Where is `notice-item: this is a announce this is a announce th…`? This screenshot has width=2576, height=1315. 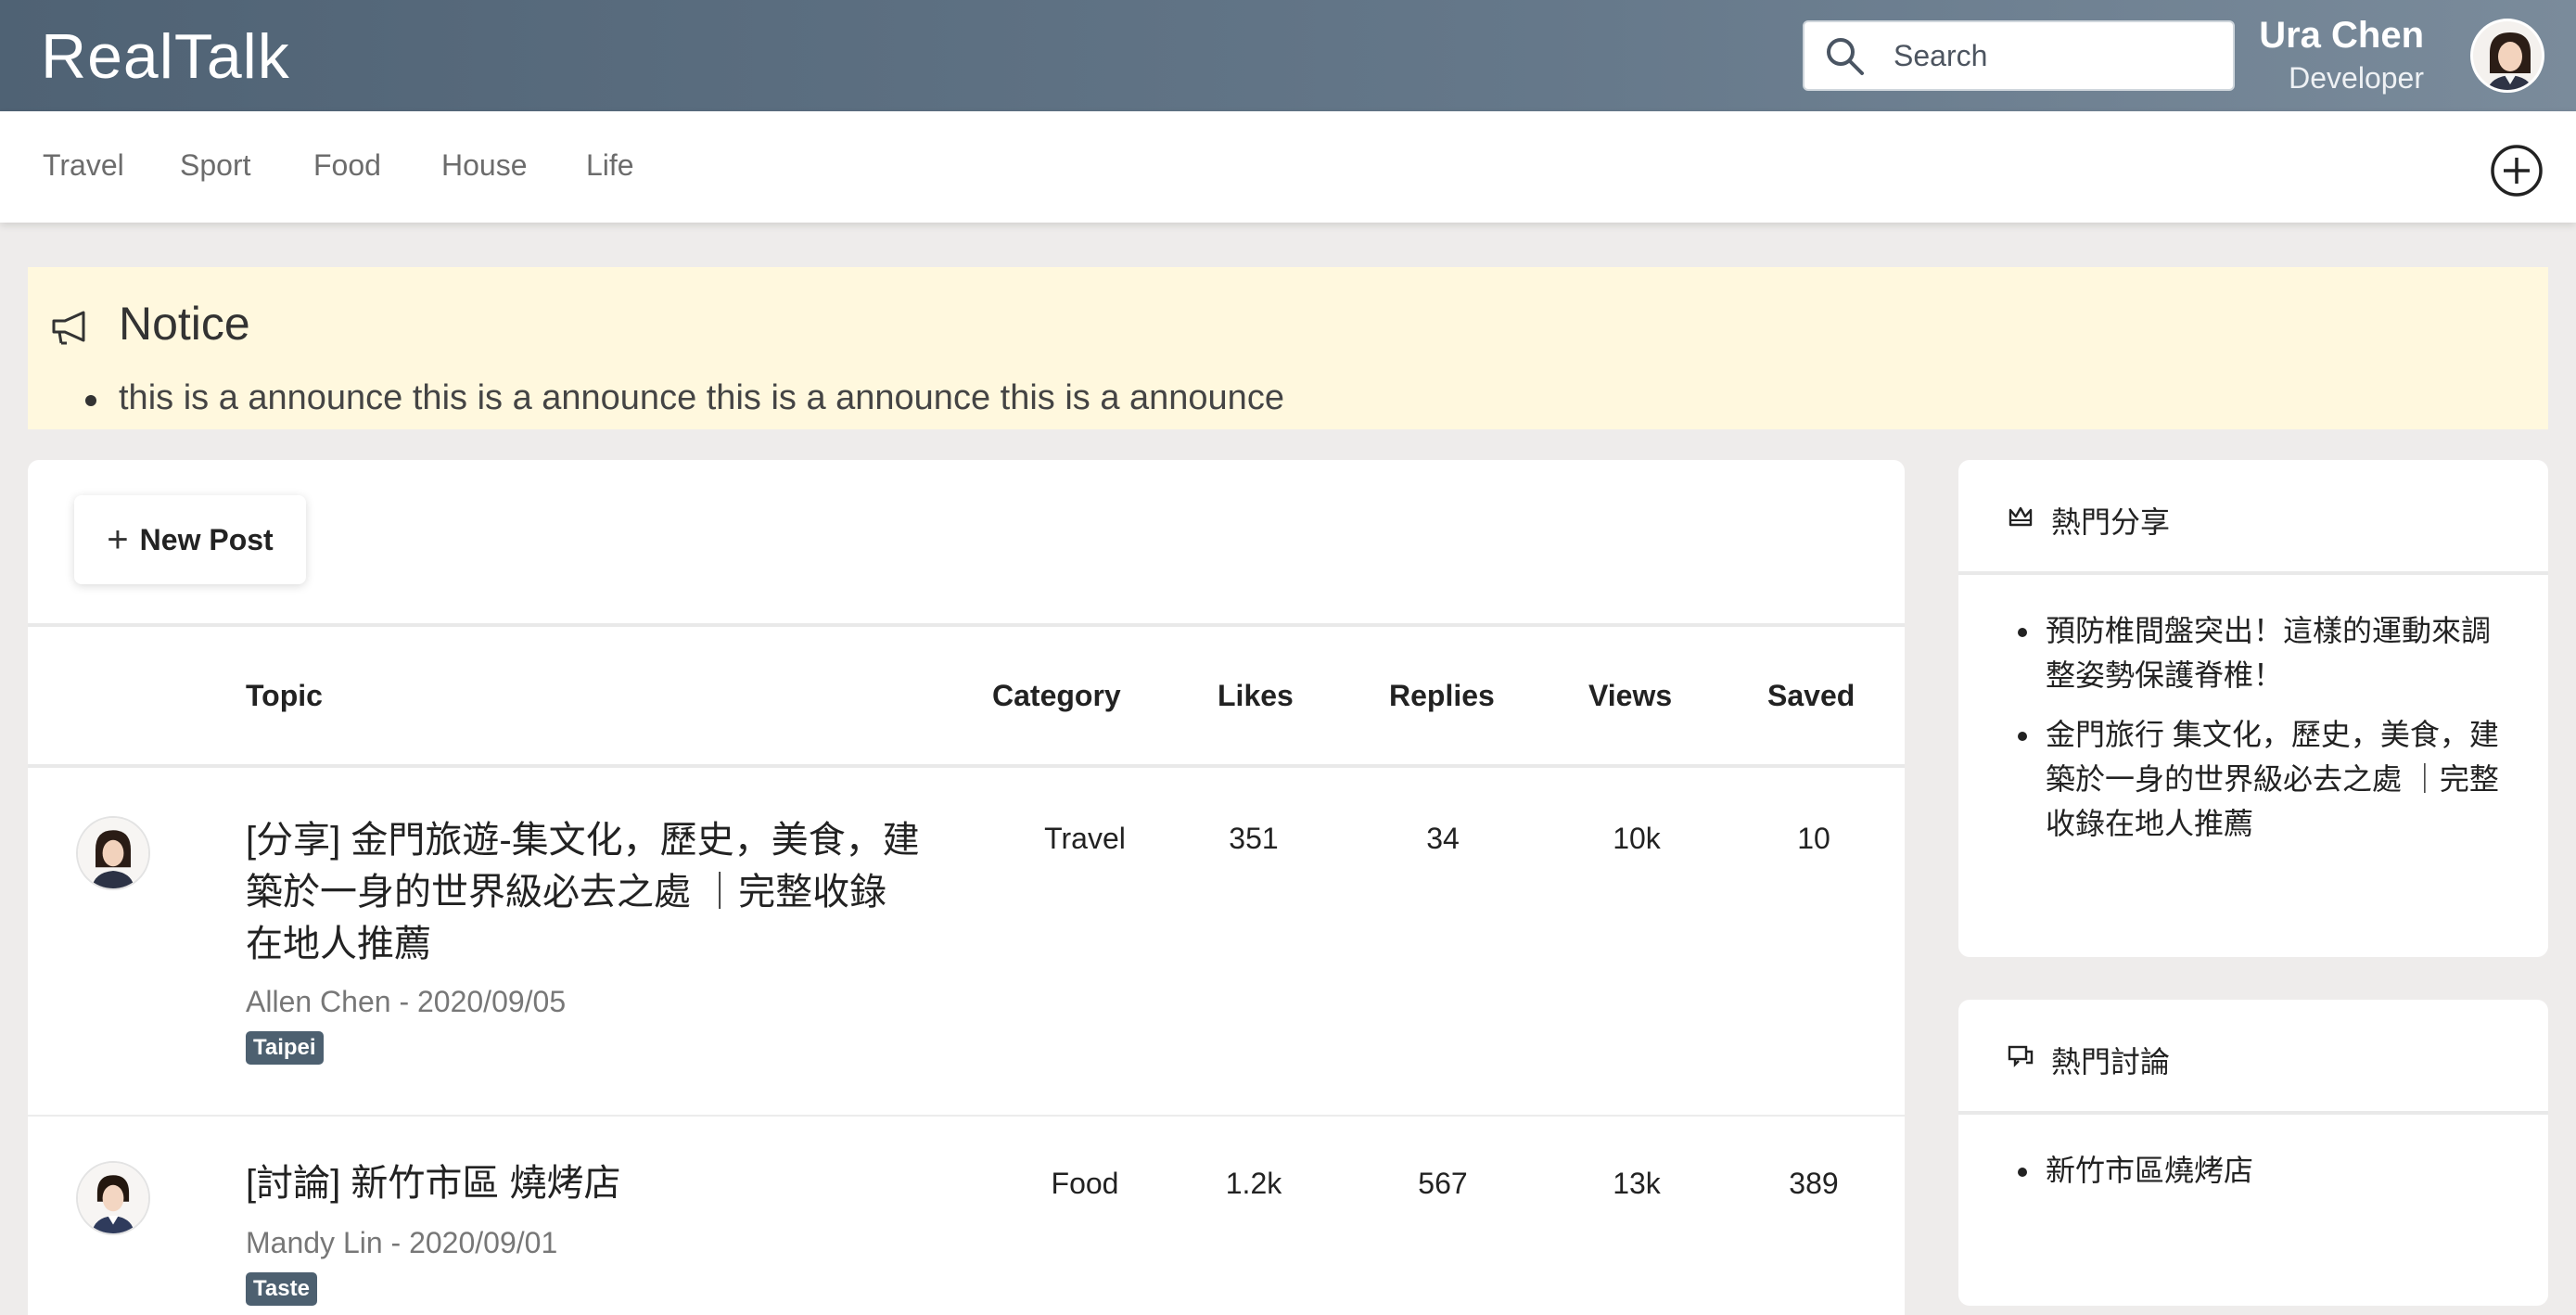 notice-item: this is a announce this is a announce th… is located at coordinates (702, 397).